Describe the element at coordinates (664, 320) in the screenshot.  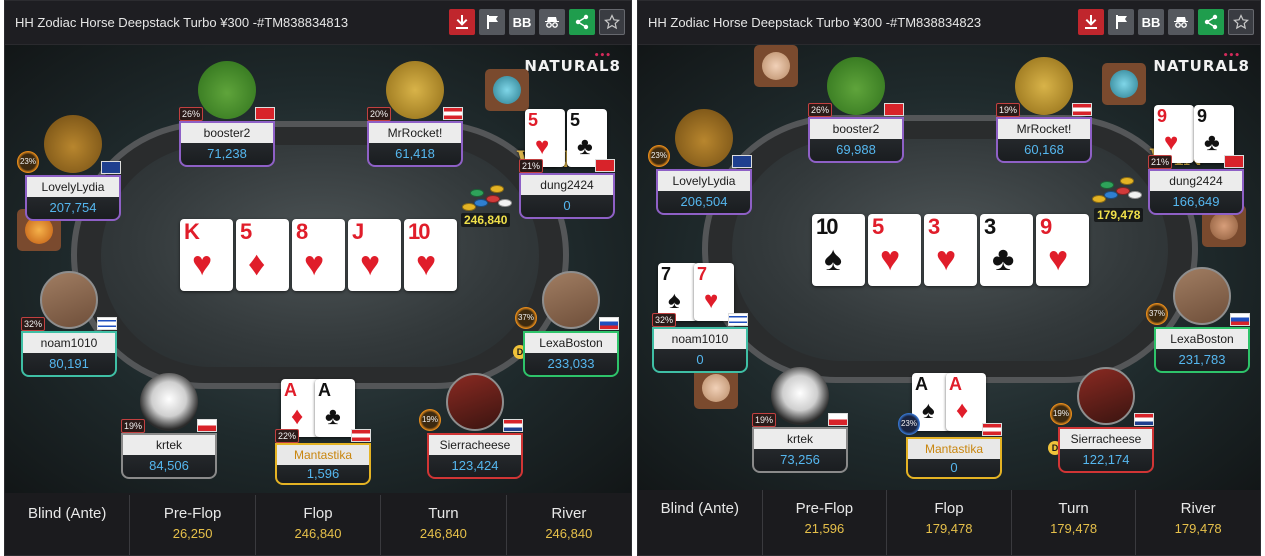
I see `vpip-badge: 32%` at that location.